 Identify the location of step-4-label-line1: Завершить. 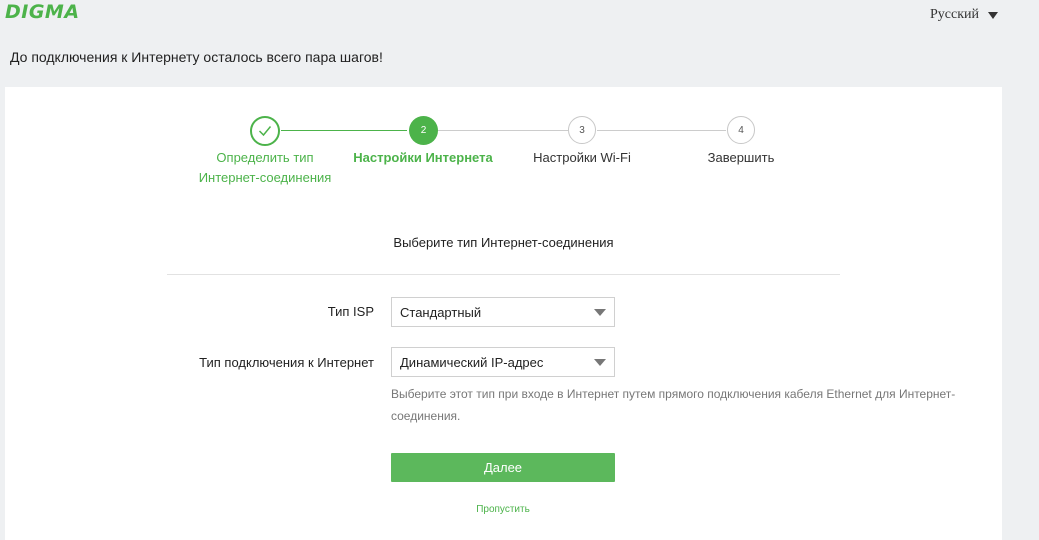
(741, 157).